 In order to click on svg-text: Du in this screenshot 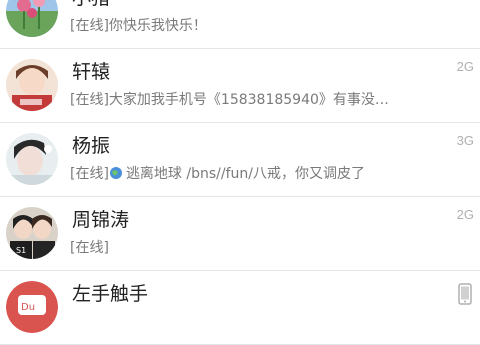, I will do `click(28, 307)`.